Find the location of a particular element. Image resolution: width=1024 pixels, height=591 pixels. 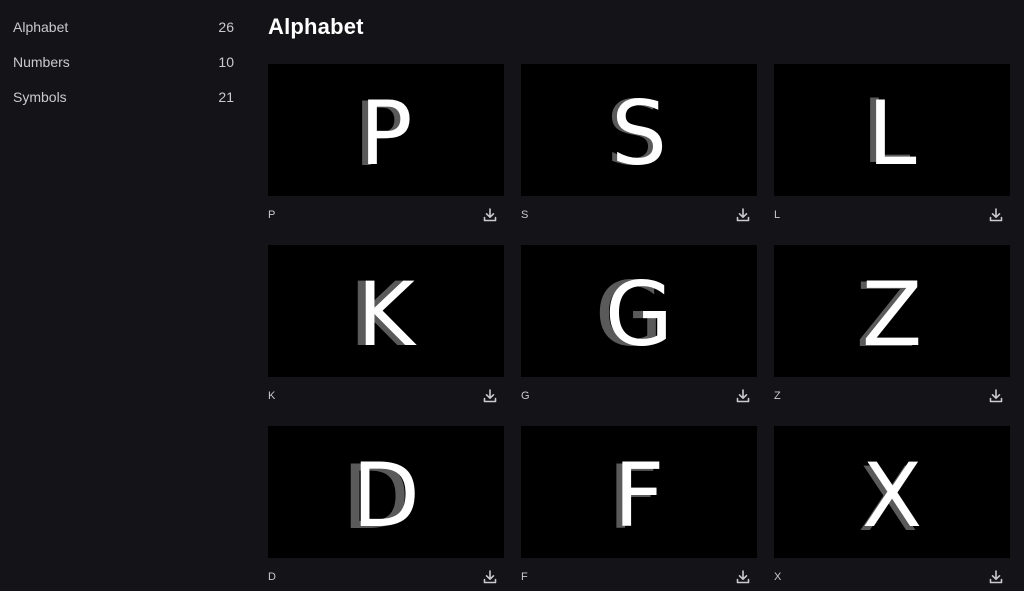

glyph-artwork: GG is located at coordinates (634, 314).